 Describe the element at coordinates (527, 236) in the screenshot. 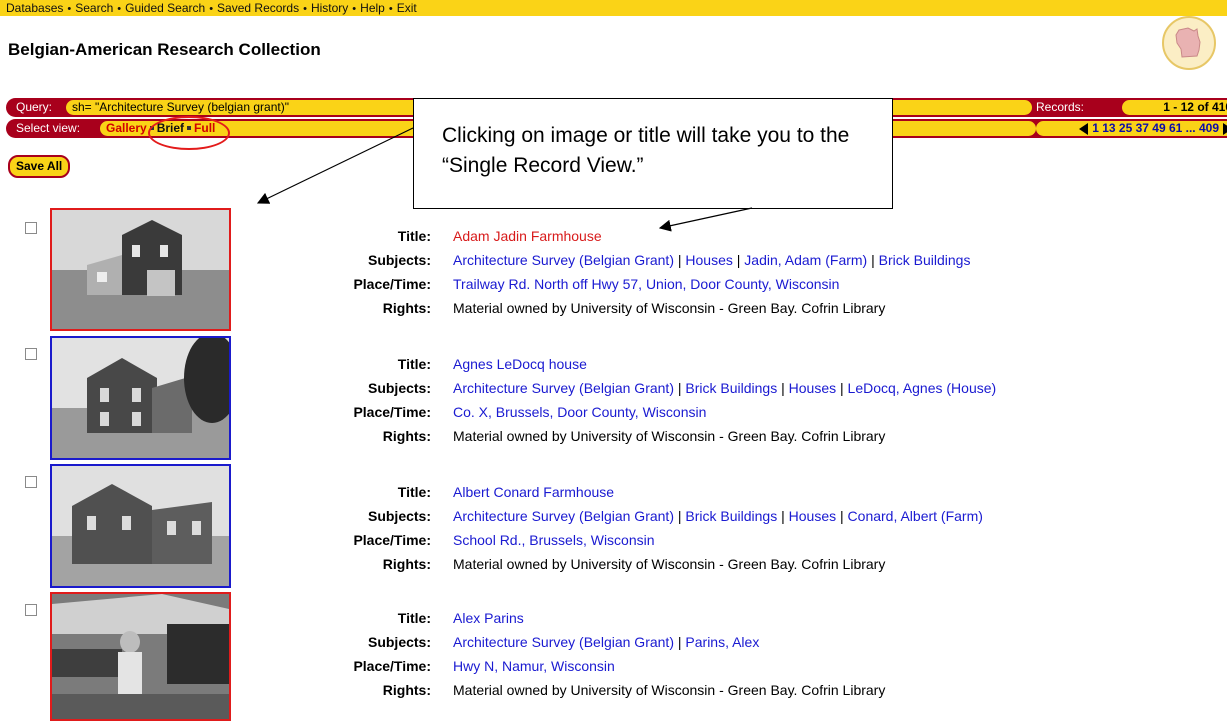

I see `record-title-link: Adam Jadin Farmhouse` at that location.